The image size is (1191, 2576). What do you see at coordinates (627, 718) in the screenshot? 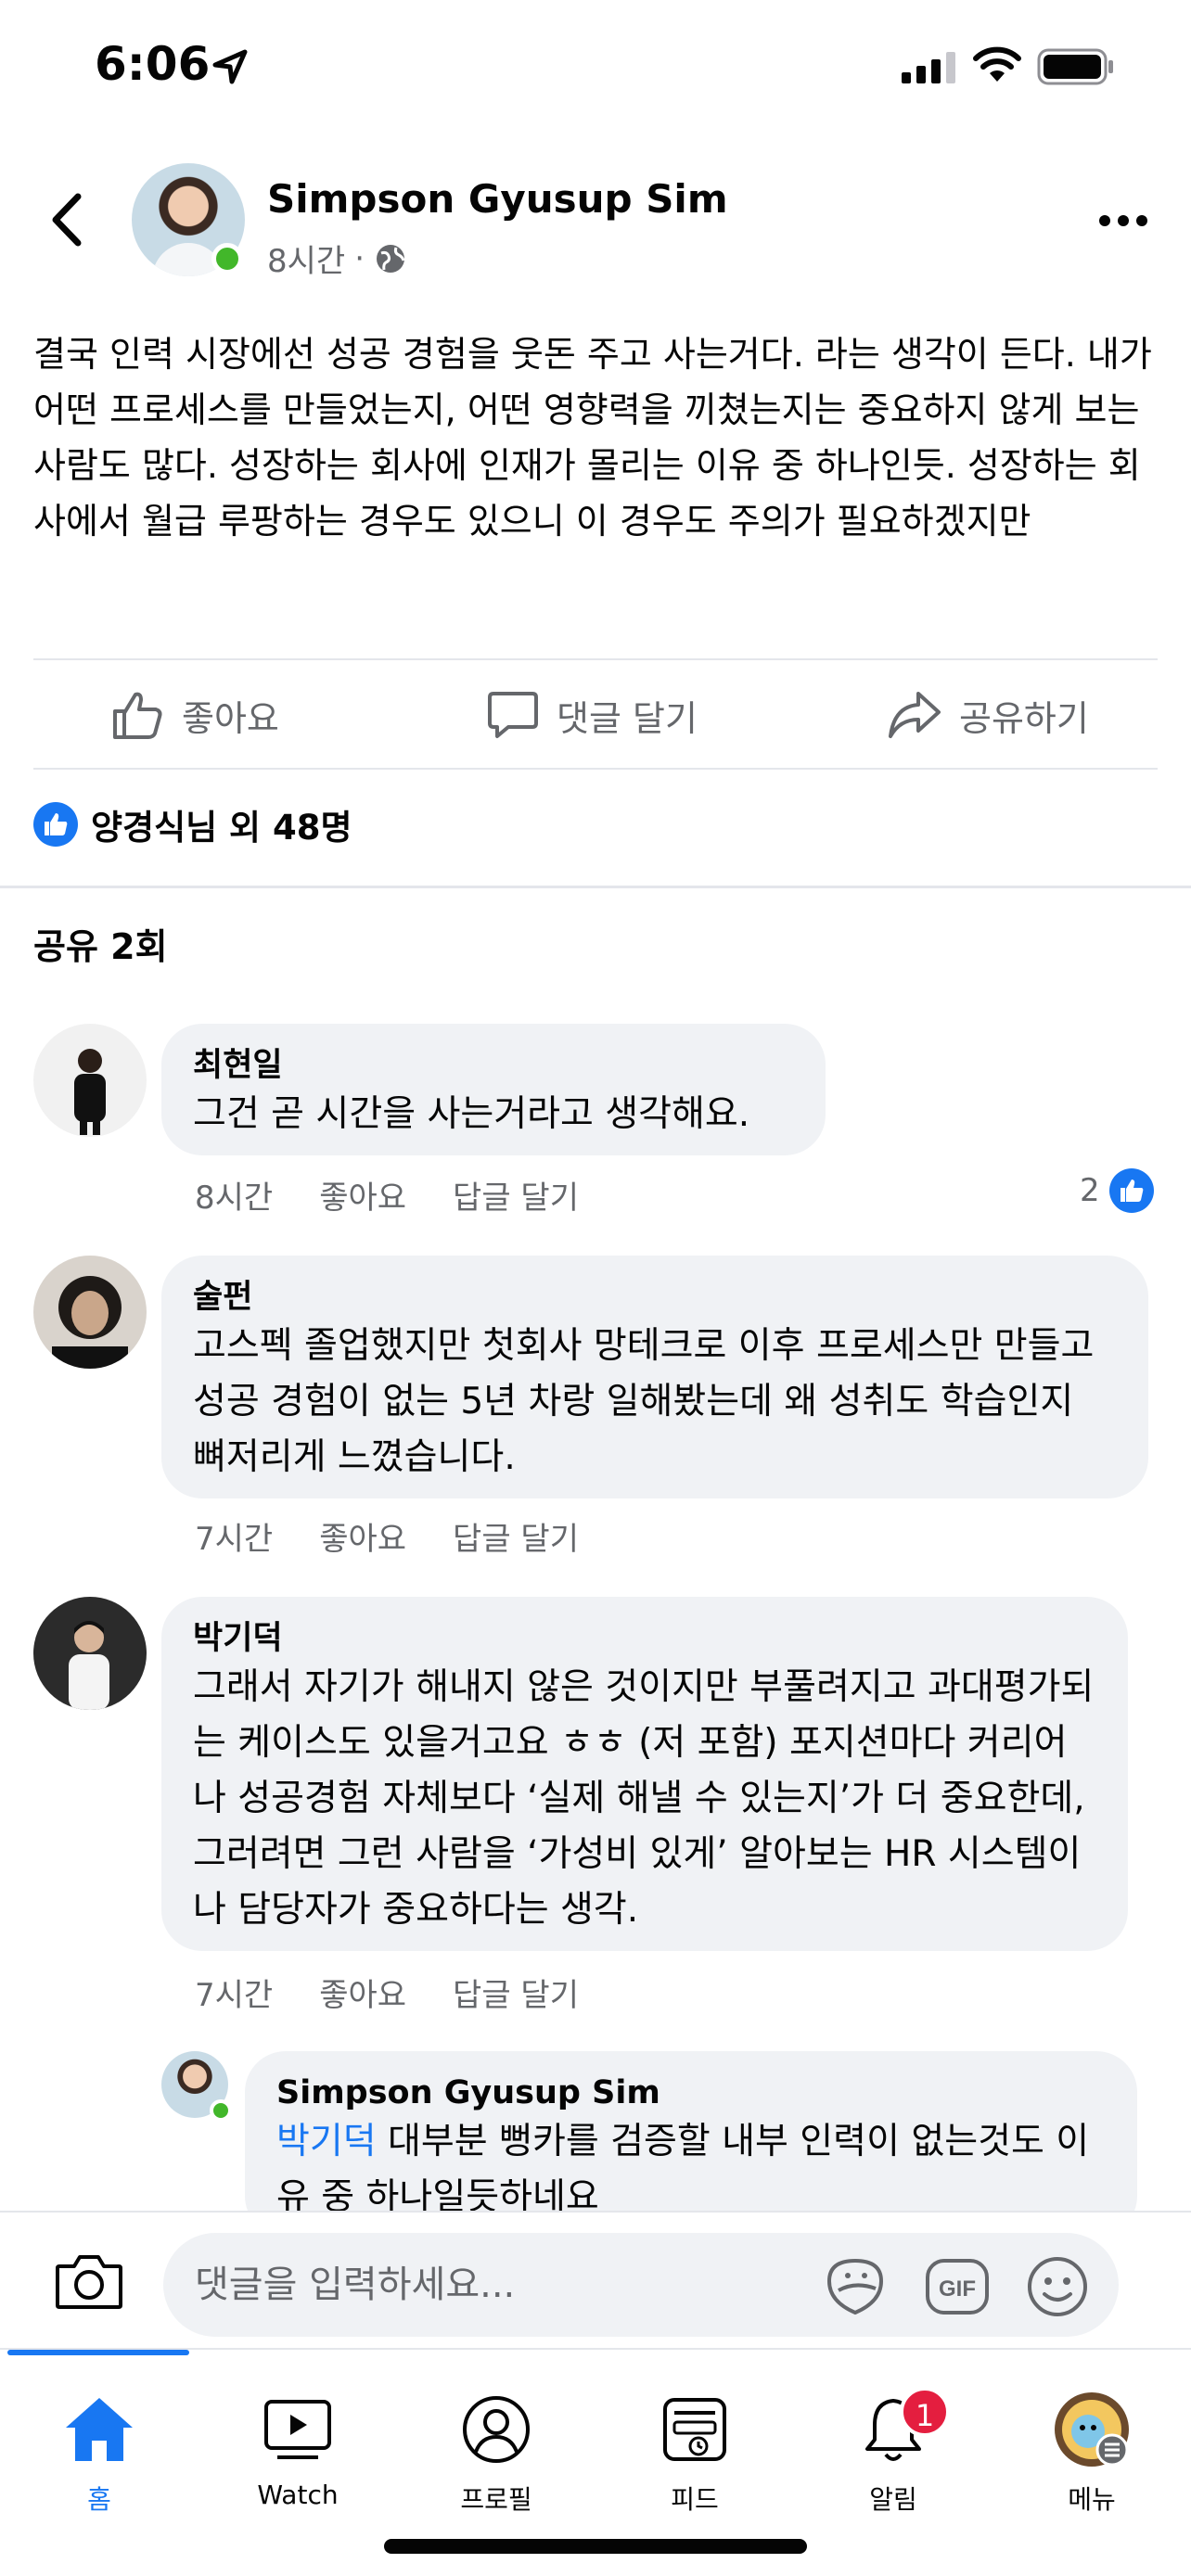
I see `comment-label: 댓글 달기` at bounding box center [627, 718].